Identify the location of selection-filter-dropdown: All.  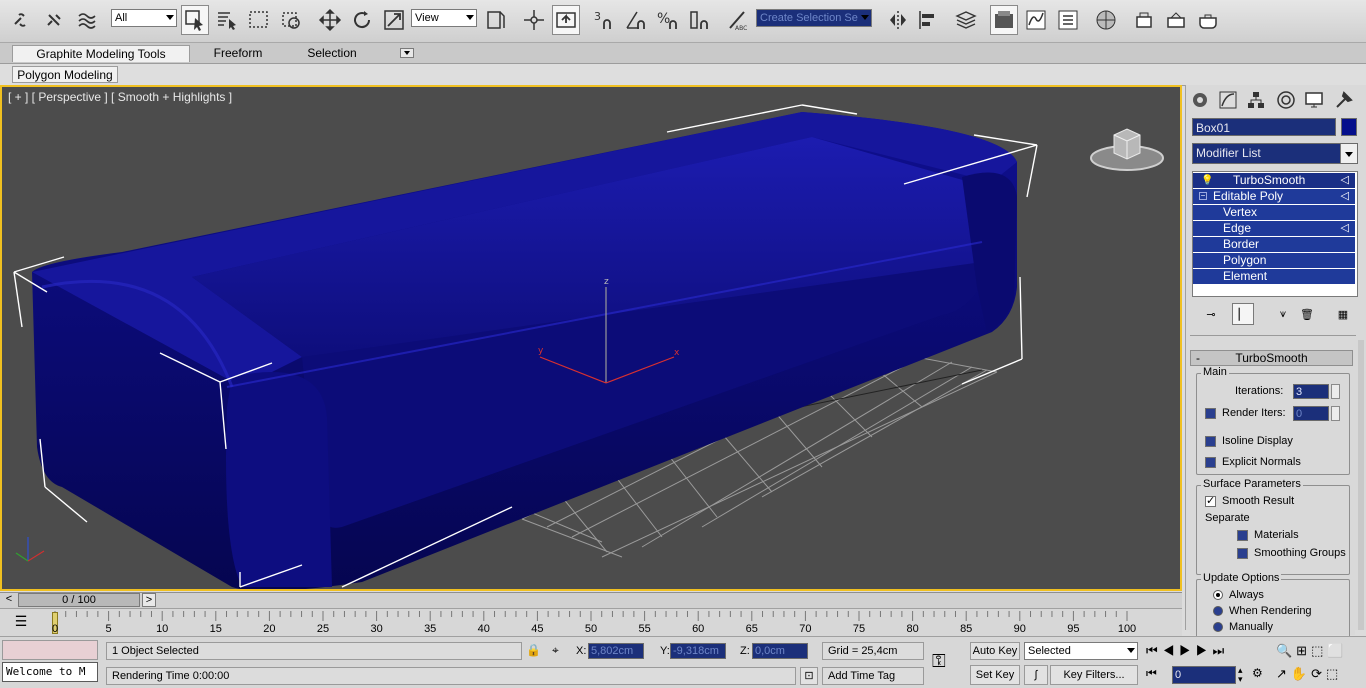
(144, 18).